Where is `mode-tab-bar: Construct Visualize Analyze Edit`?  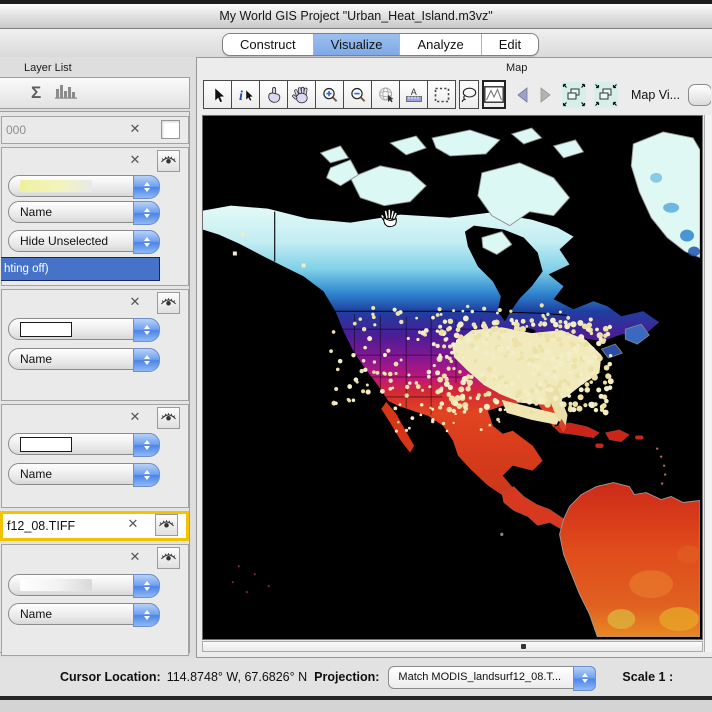 mode-tab-bar: Construct Visualize Analyze Edit is located at coordinates (356, 43).